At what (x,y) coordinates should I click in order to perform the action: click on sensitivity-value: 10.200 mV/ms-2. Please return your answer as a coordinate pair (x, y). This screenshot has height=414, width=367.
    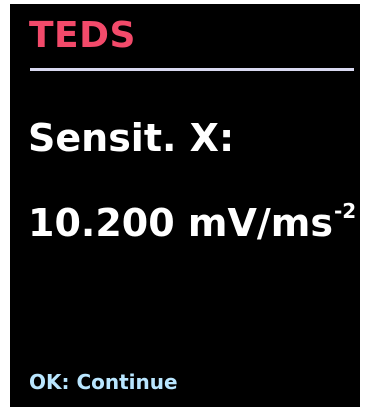
    Looking at the image, I should click on (192, 217).